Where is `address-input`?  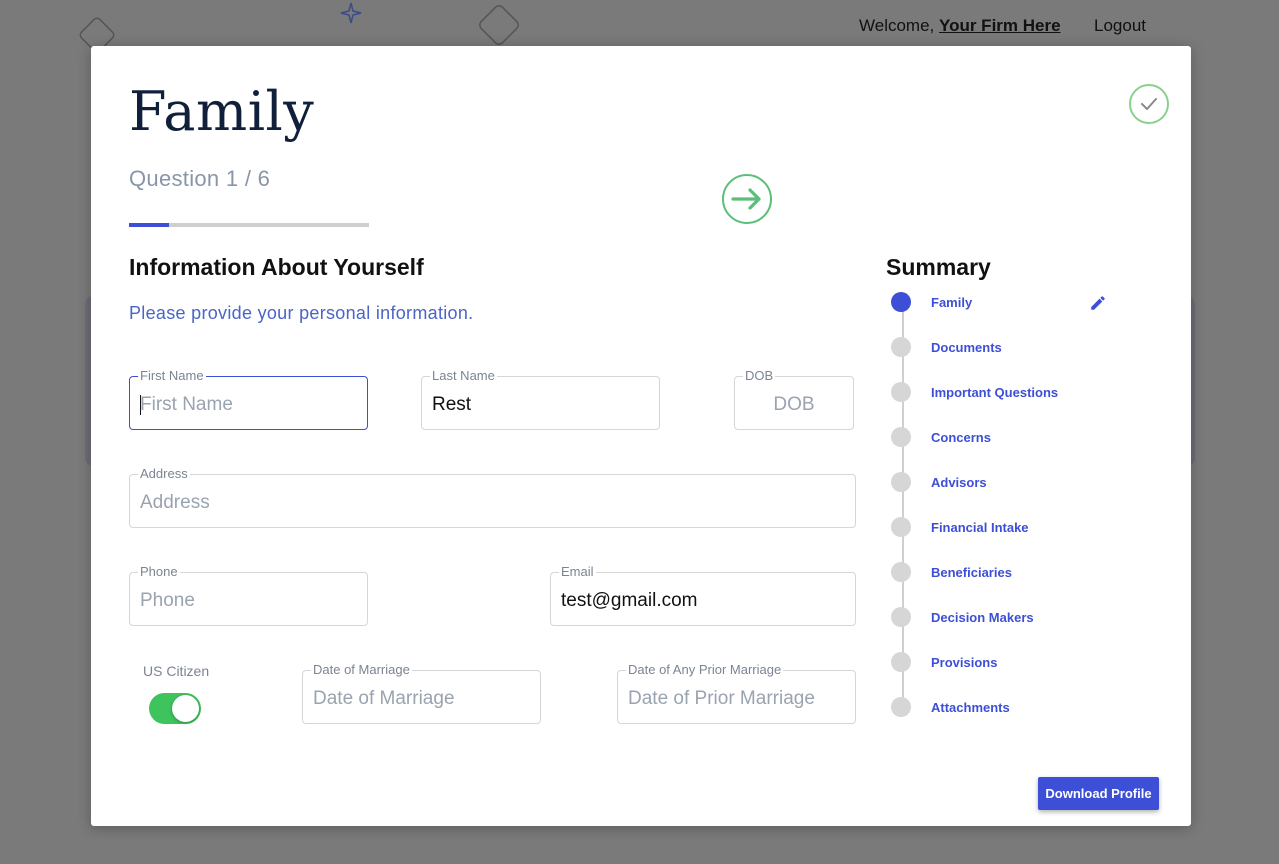 address-input is located at coordinates (492, 503).